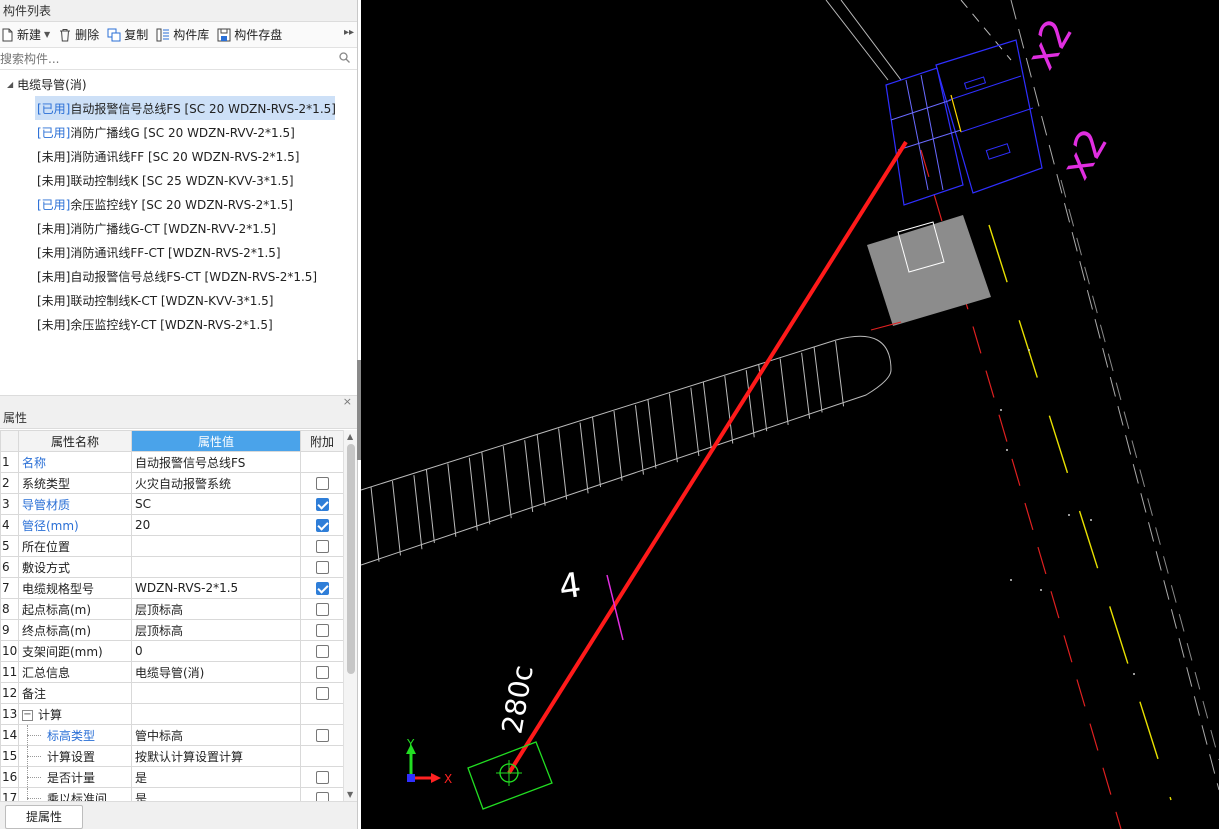 This screenshot has height=829, width=1219. What do you see at coordinates (1050, 44) in the screenshot?
I see `label-x2-top: x2` at bounding box center [1050, 44].